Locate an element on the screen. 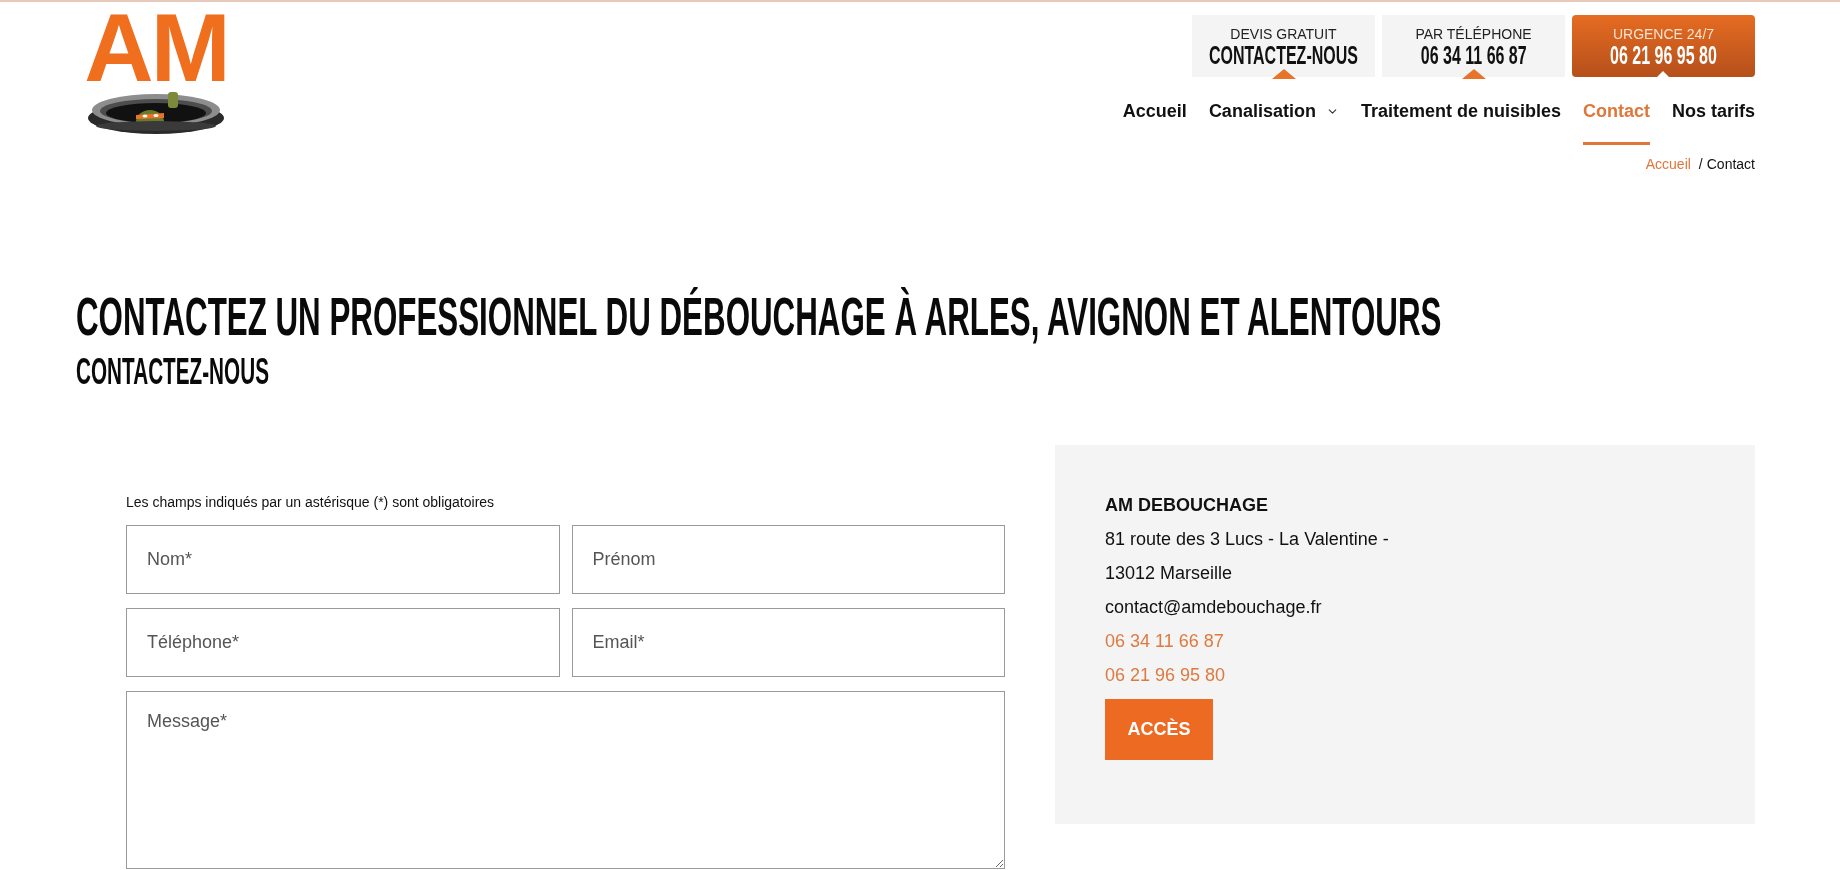 Image resolution: width=1840 pixels, height=870 pixels. company-name: AM DEBOUCHAGE is located at coordinates (1186, 505).